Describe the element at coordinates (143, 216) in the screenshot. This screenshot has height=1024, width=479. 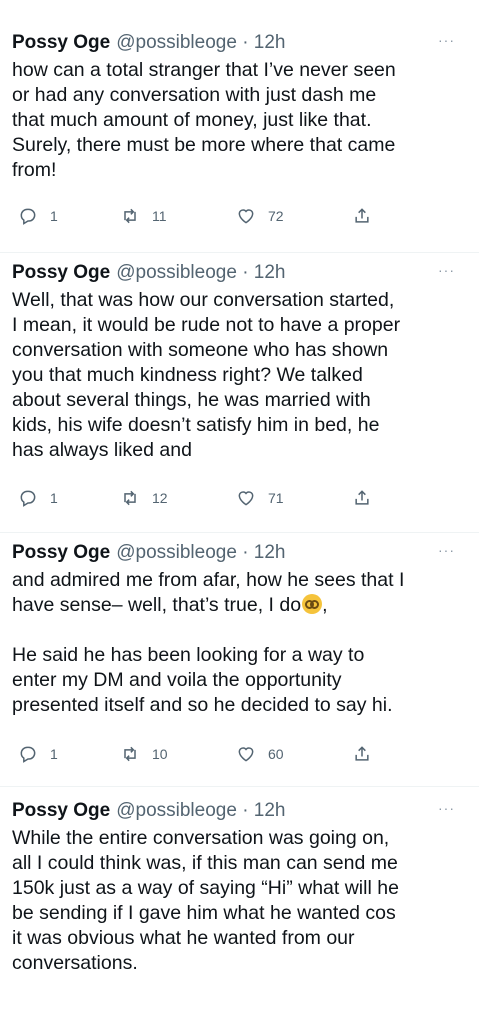
I see `retweet-button: 11` at that location.